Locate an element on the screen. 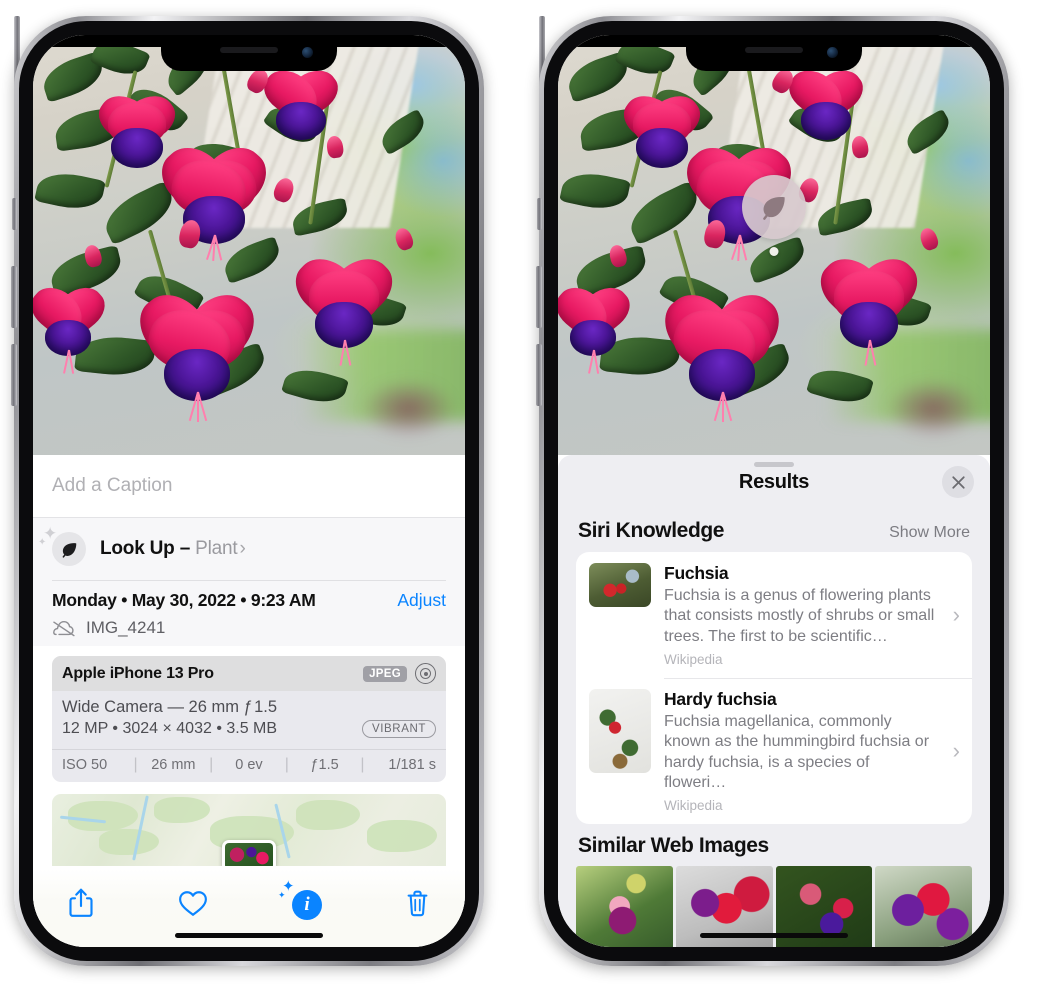 The image size is (1055, 985). similar-web-images-title: Similar Web Images is located at coordinates (673, 846).